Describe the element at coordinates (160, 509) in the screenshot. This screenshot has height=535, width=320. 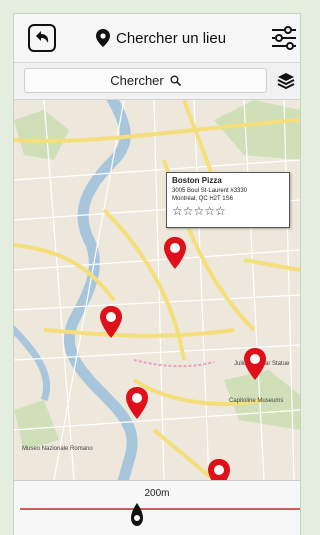
I see `slider-track` at that location.